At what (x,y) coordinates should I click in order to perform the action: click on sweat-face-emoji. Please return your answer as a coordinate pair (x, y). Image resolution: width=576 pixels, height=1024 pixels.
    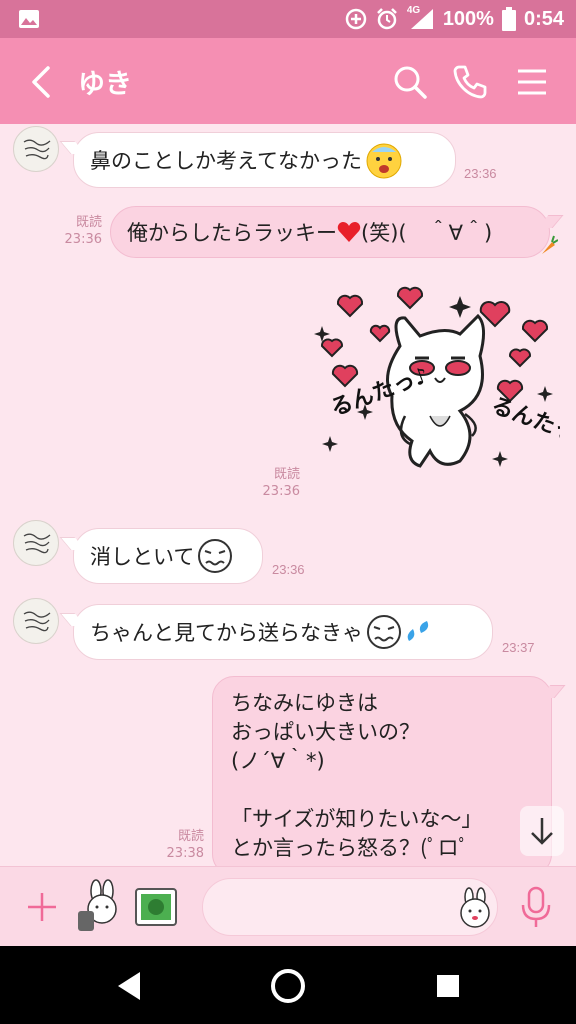
    Looking at the image, I should click on (384, 161).